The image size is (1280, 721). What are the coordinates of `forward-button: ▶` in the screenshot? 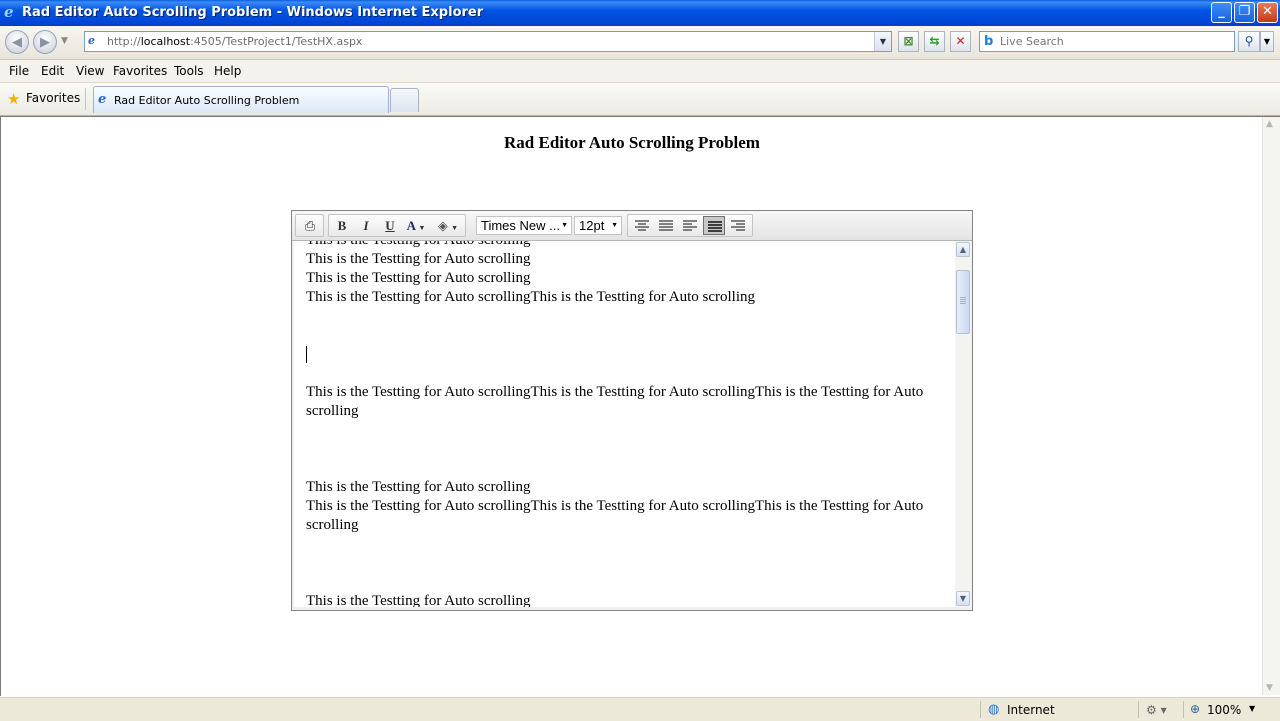 It's located at (45, 42).